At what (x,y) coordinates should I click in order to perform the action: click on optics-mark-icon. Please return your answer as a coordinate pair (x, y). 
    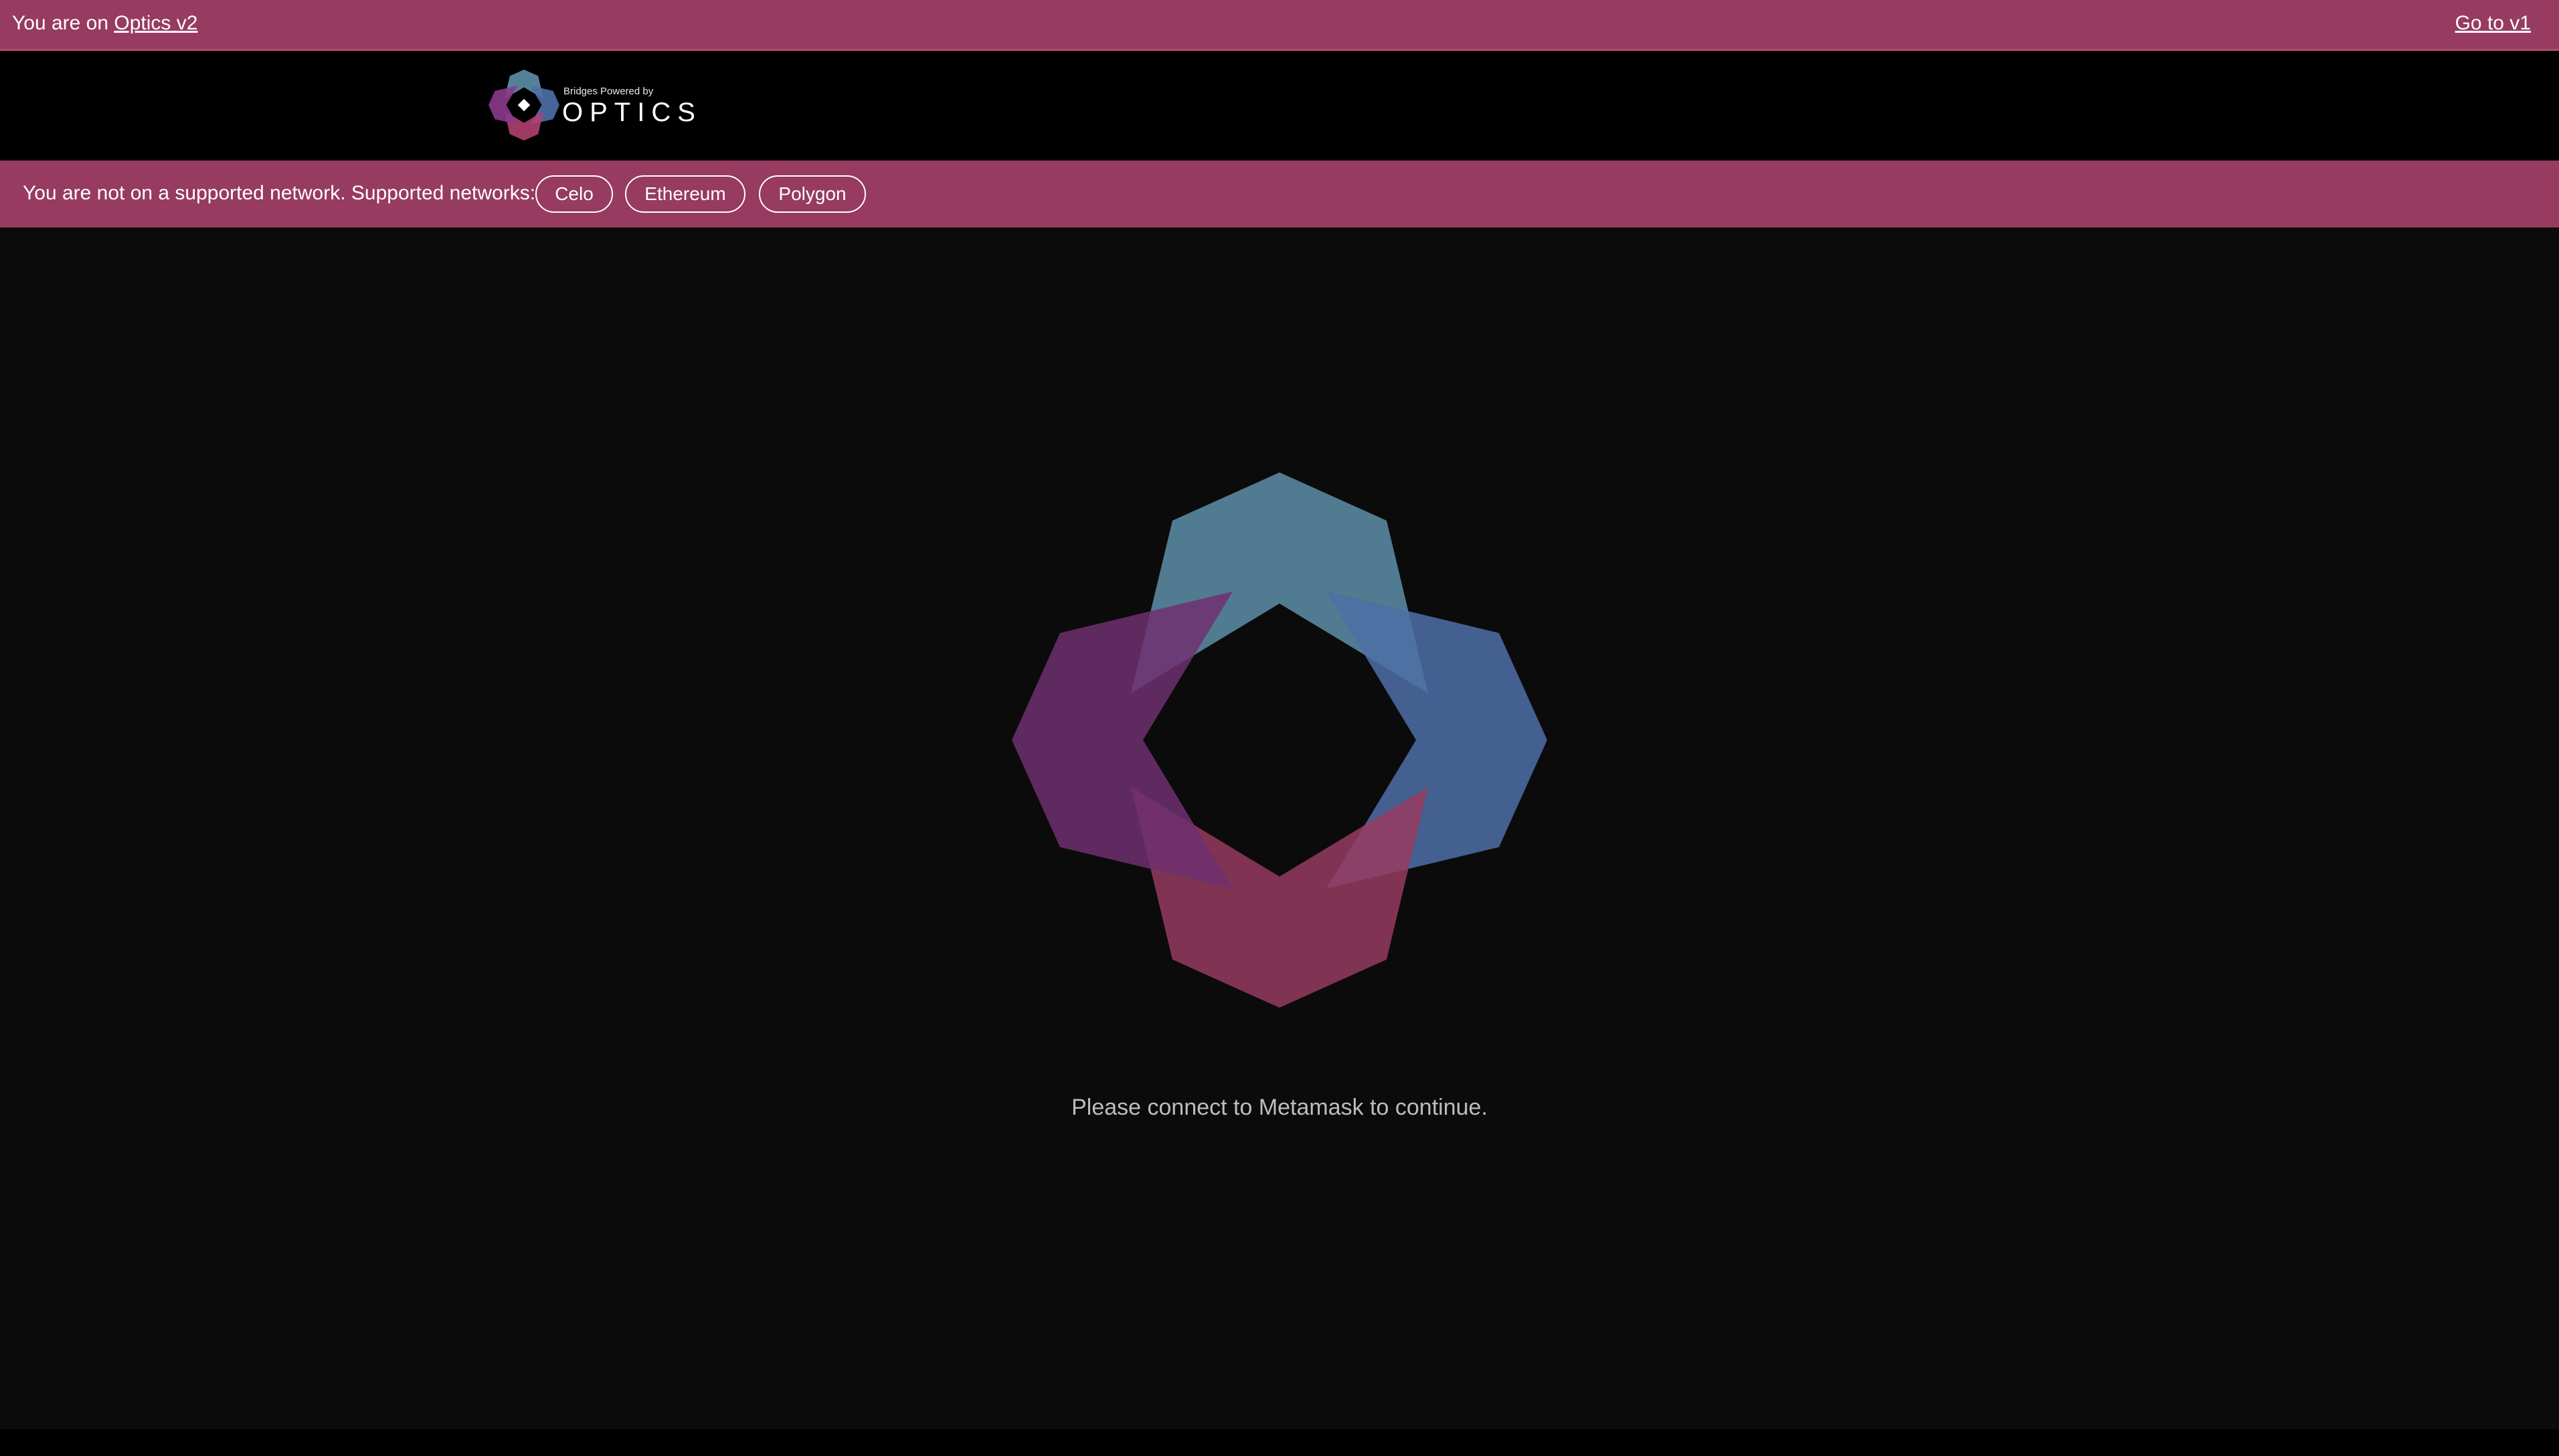
    Looking at the image, I should click on (524, 105).